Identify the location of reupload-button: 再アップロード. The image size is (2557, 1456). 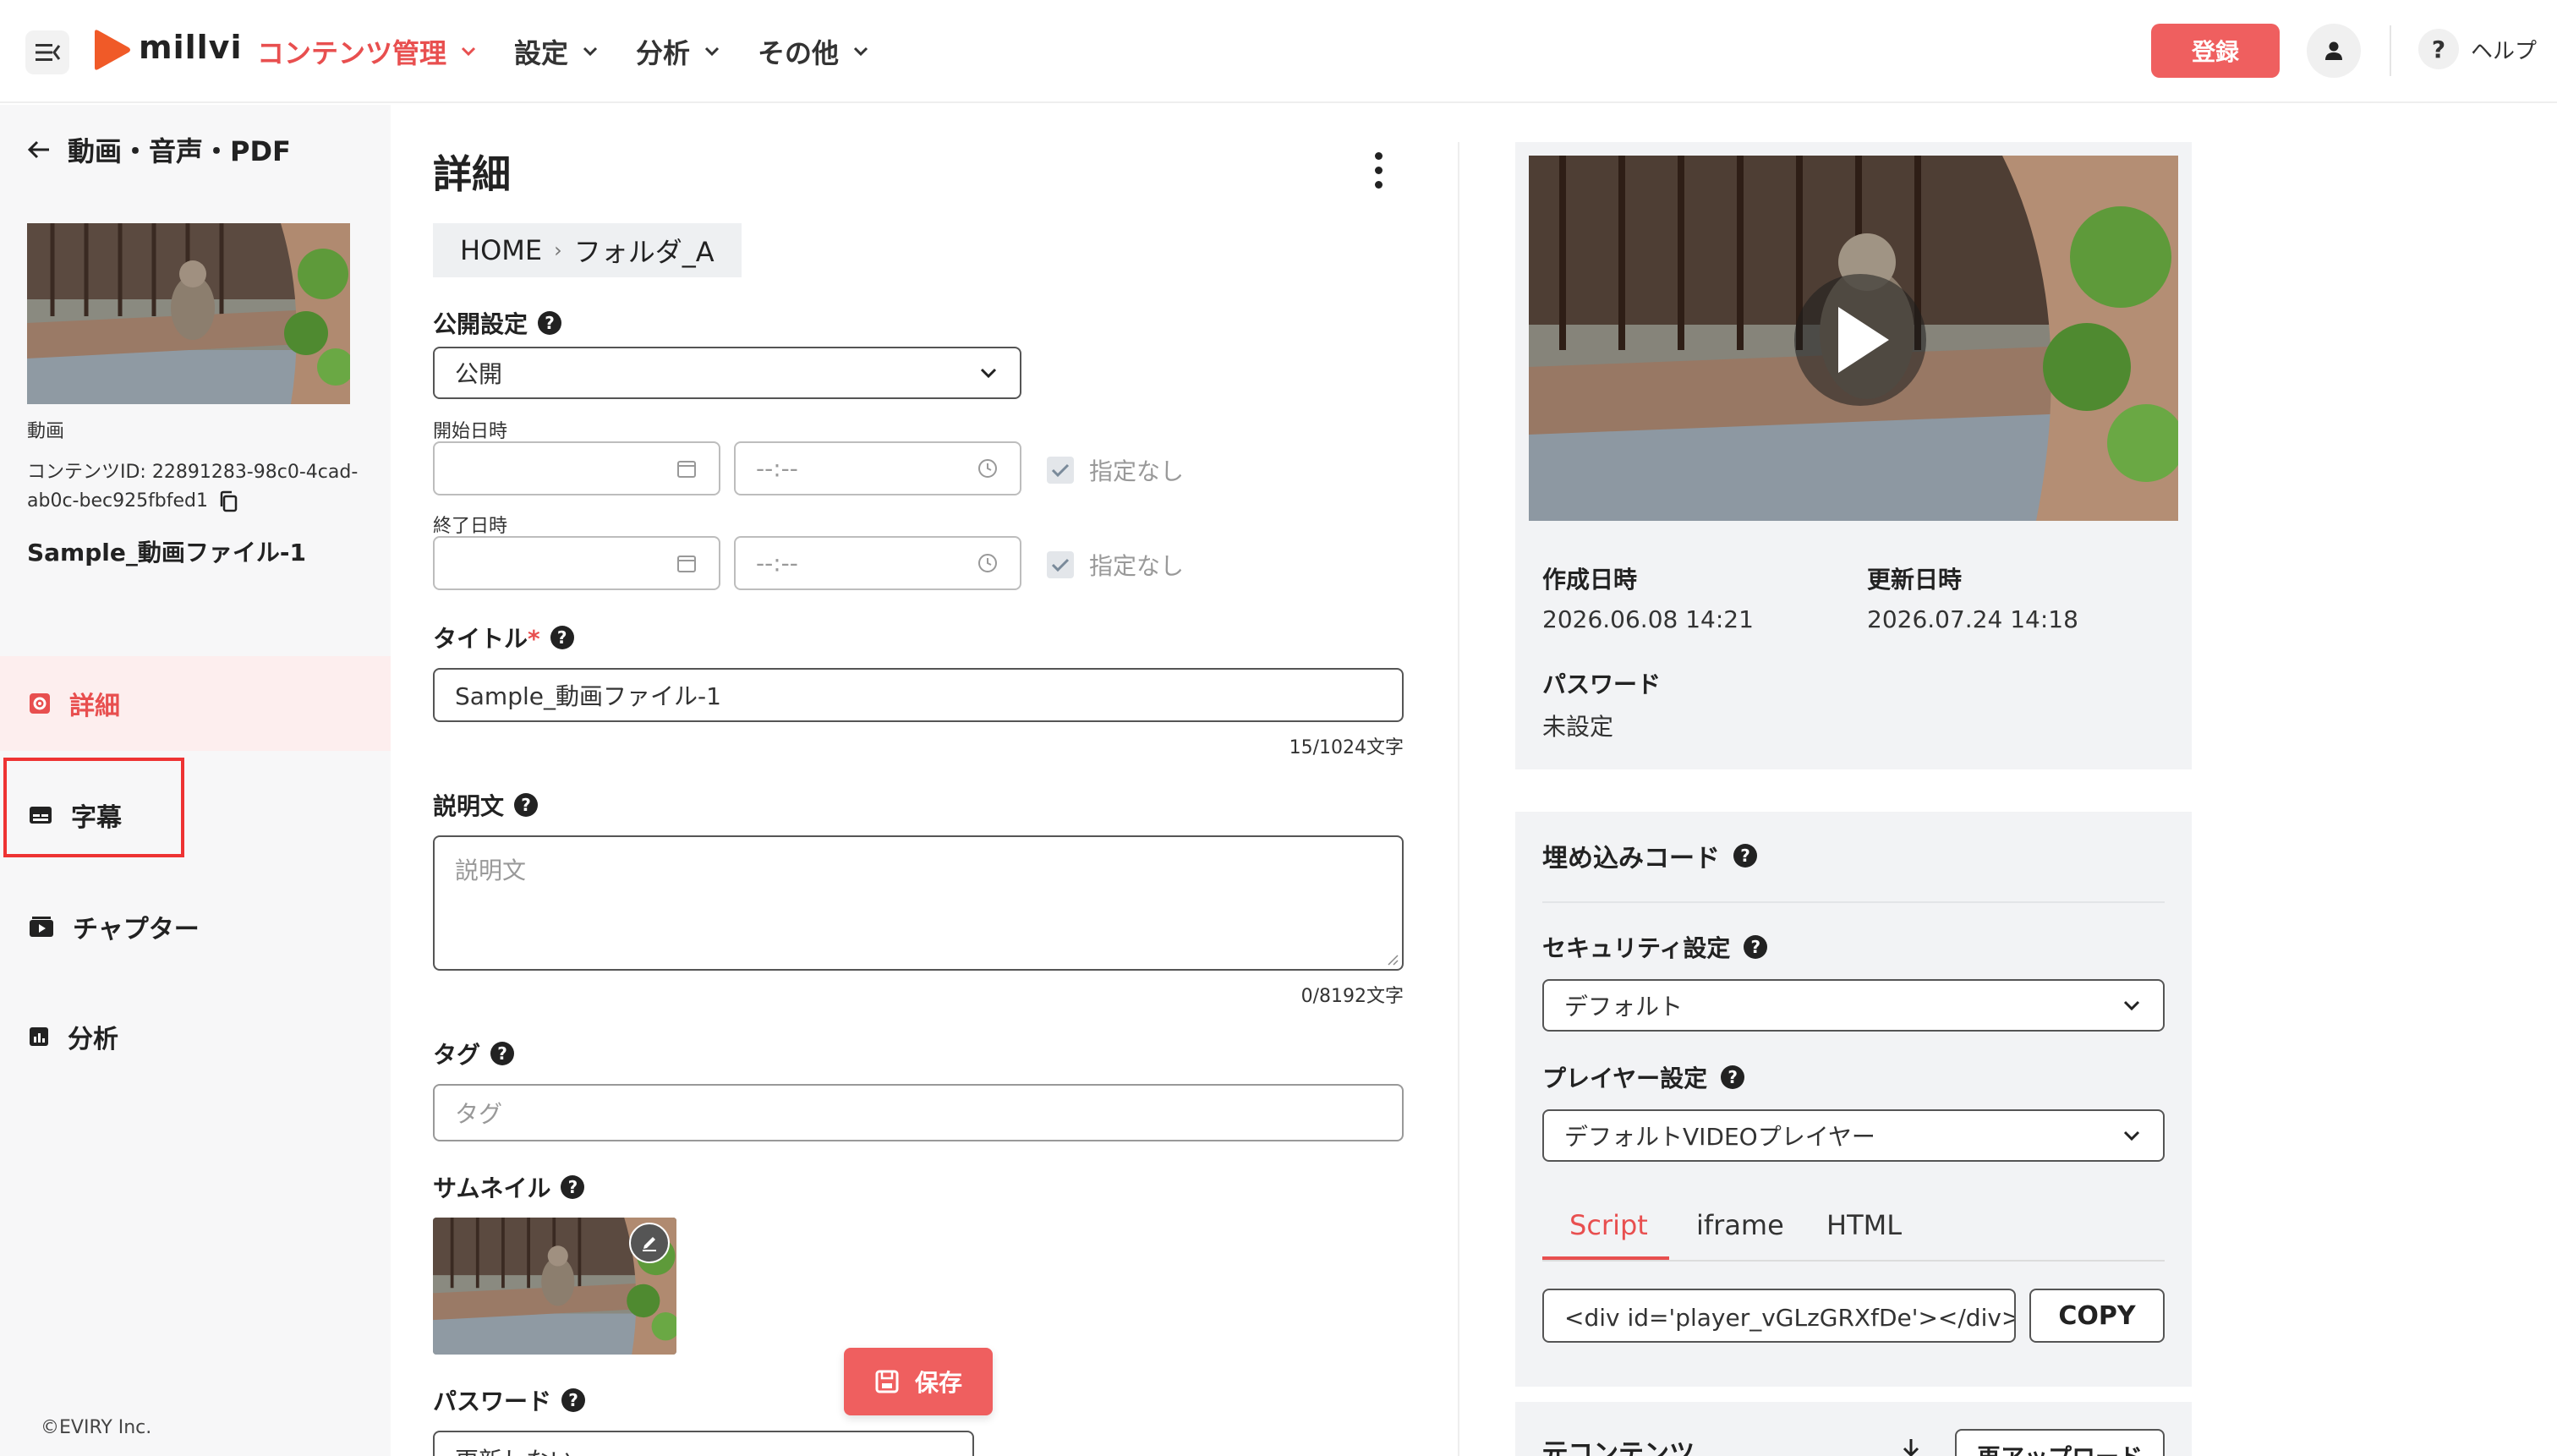
(2060, 1442).